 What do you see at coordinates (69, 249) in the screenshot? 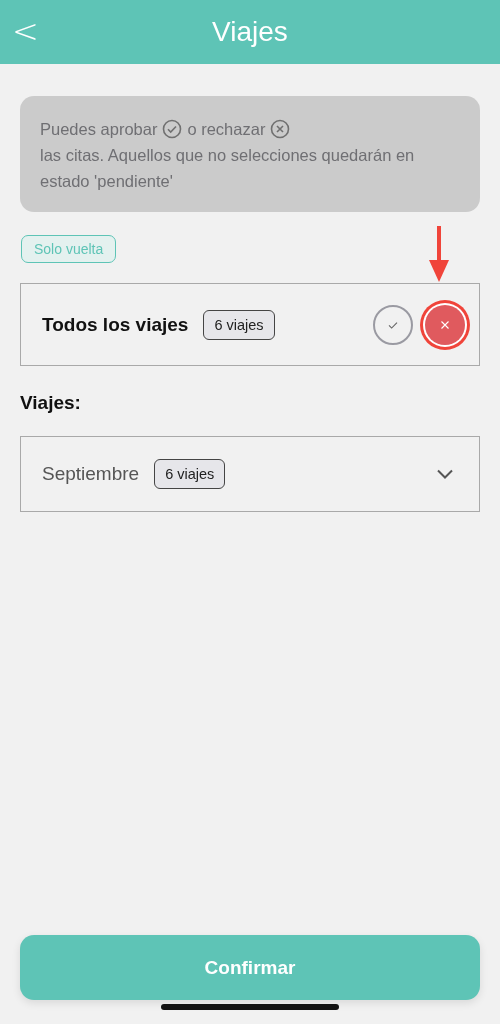
I see `trip-type-tag: Solo vuelta` at bounding box center [69, 249].